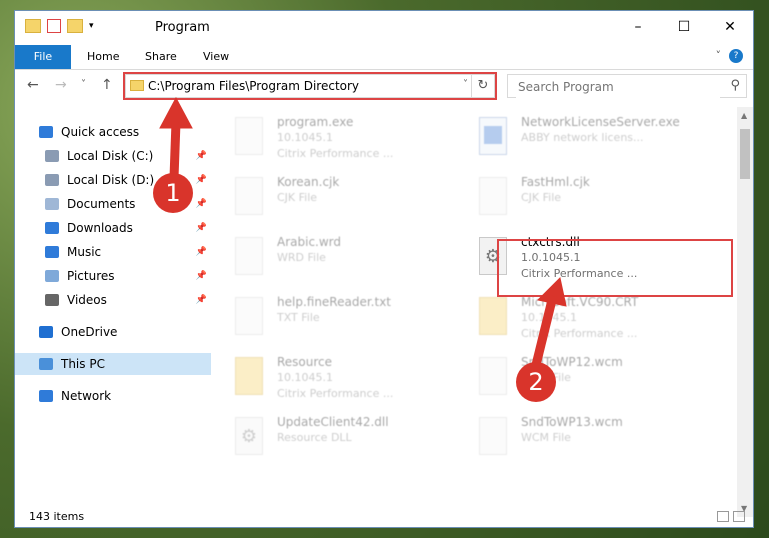 Image resolution: width=769 pixels, height=538 pixels. What do you see at coordinates (182, 27) in the screenshot?
I see `window-title: Program` at bounding box center [182, 27].